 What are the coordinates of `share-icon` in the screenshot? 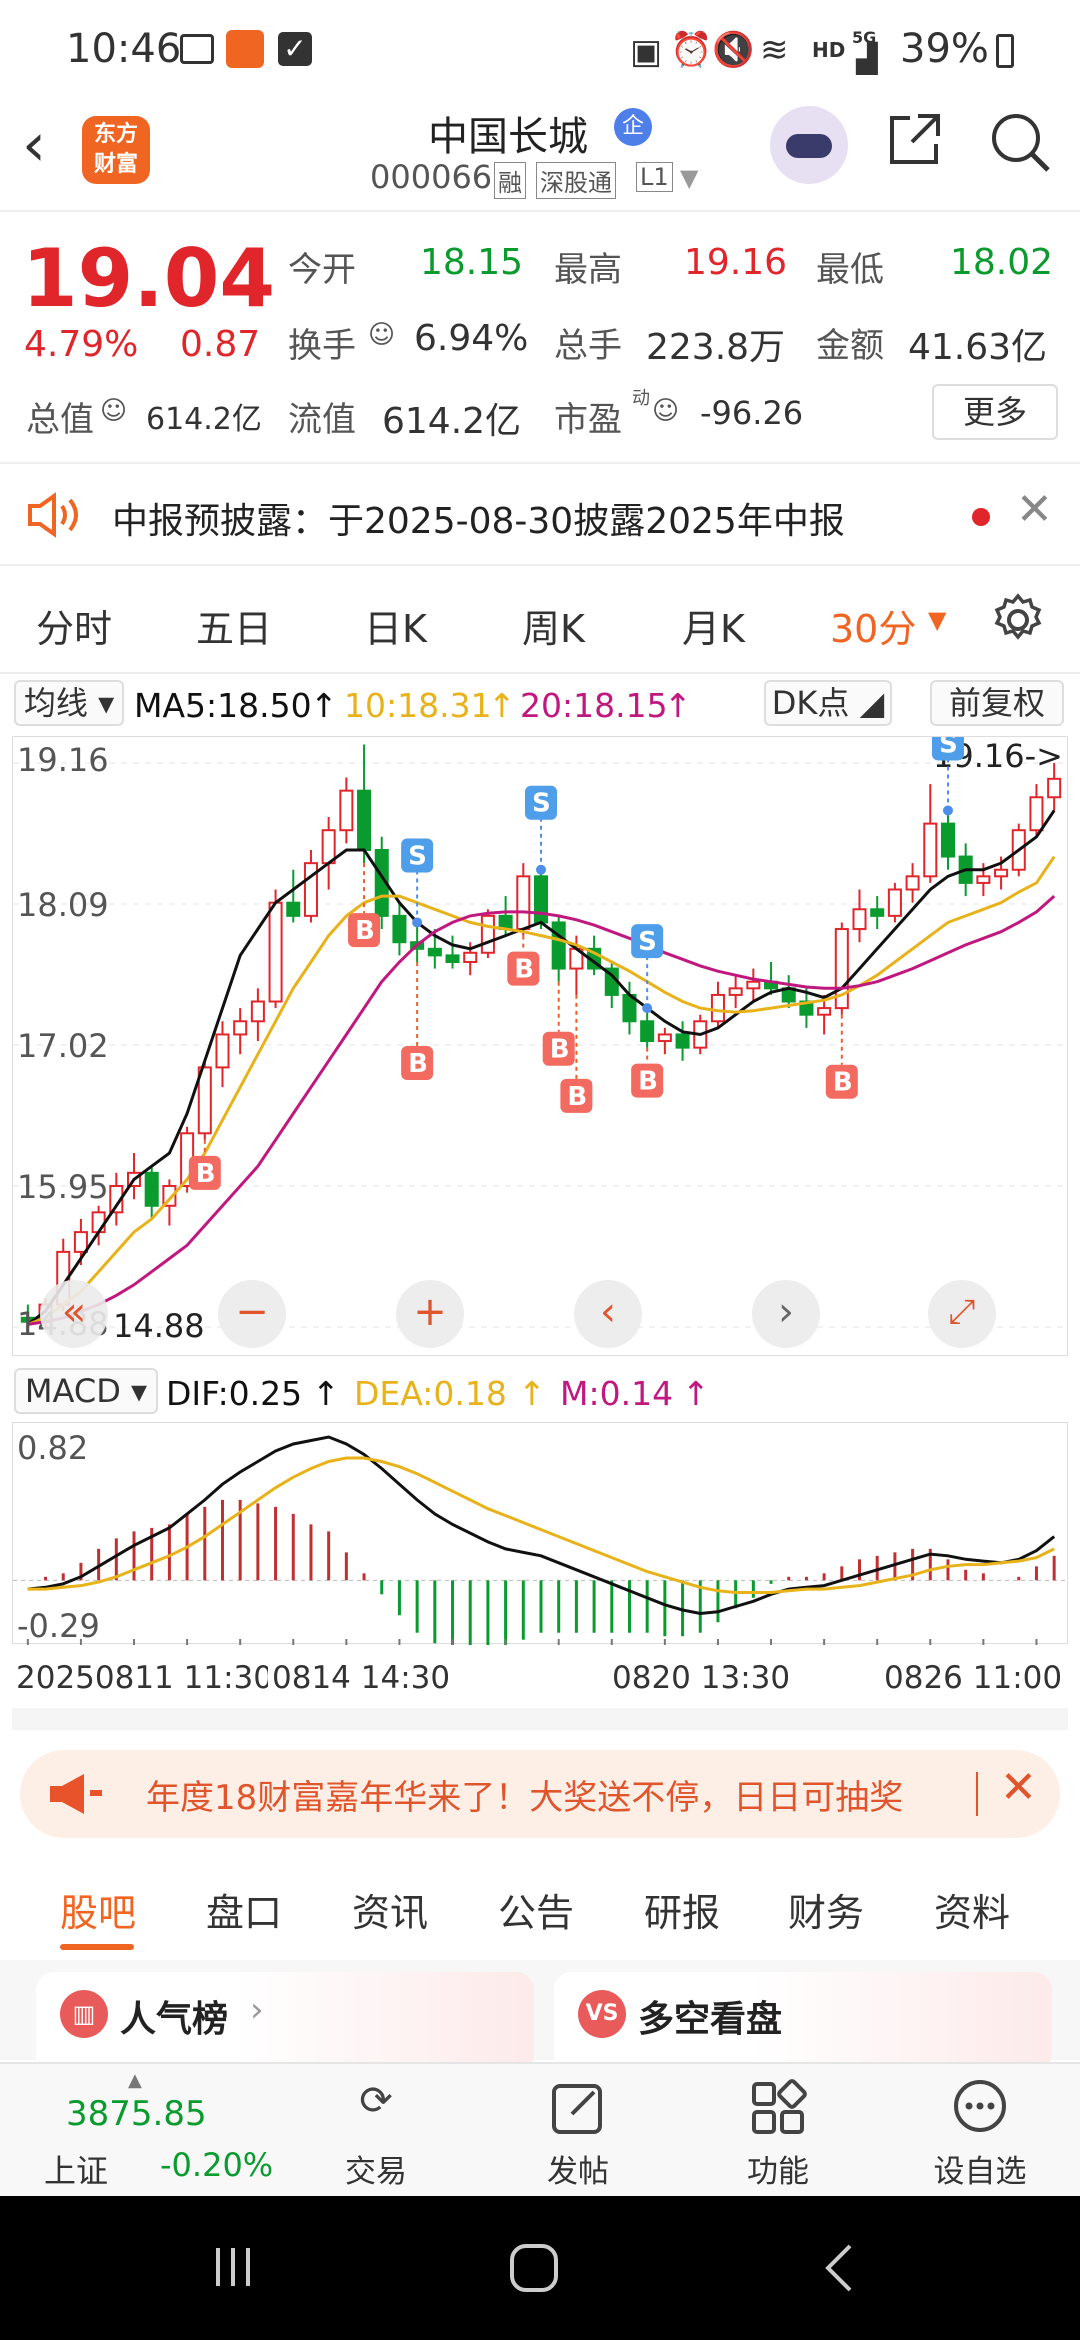 It's located at (914, 140).